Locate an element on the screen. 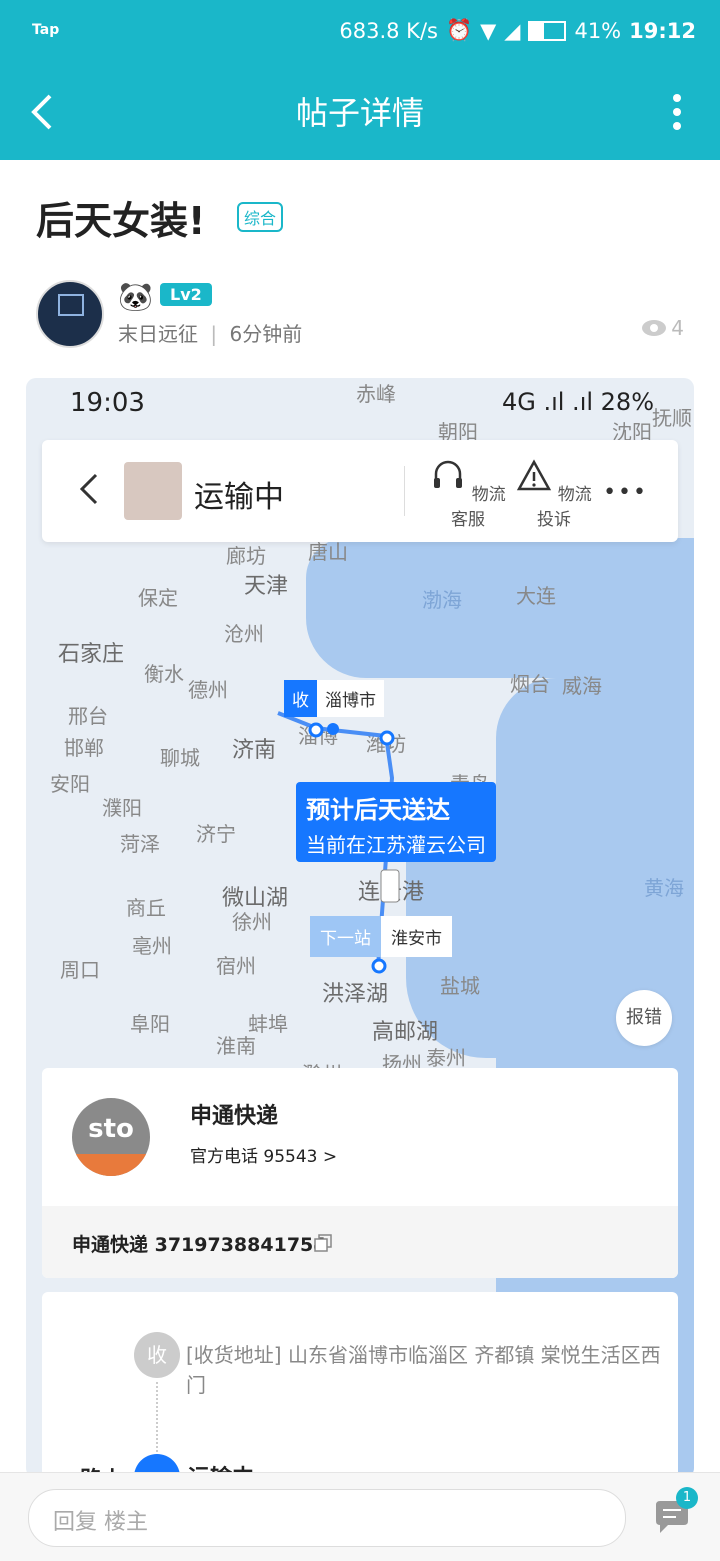 The image size is (720, 1561). post-meta: 末日远征 | 6分钟前 is located at coordinates (210, 332).